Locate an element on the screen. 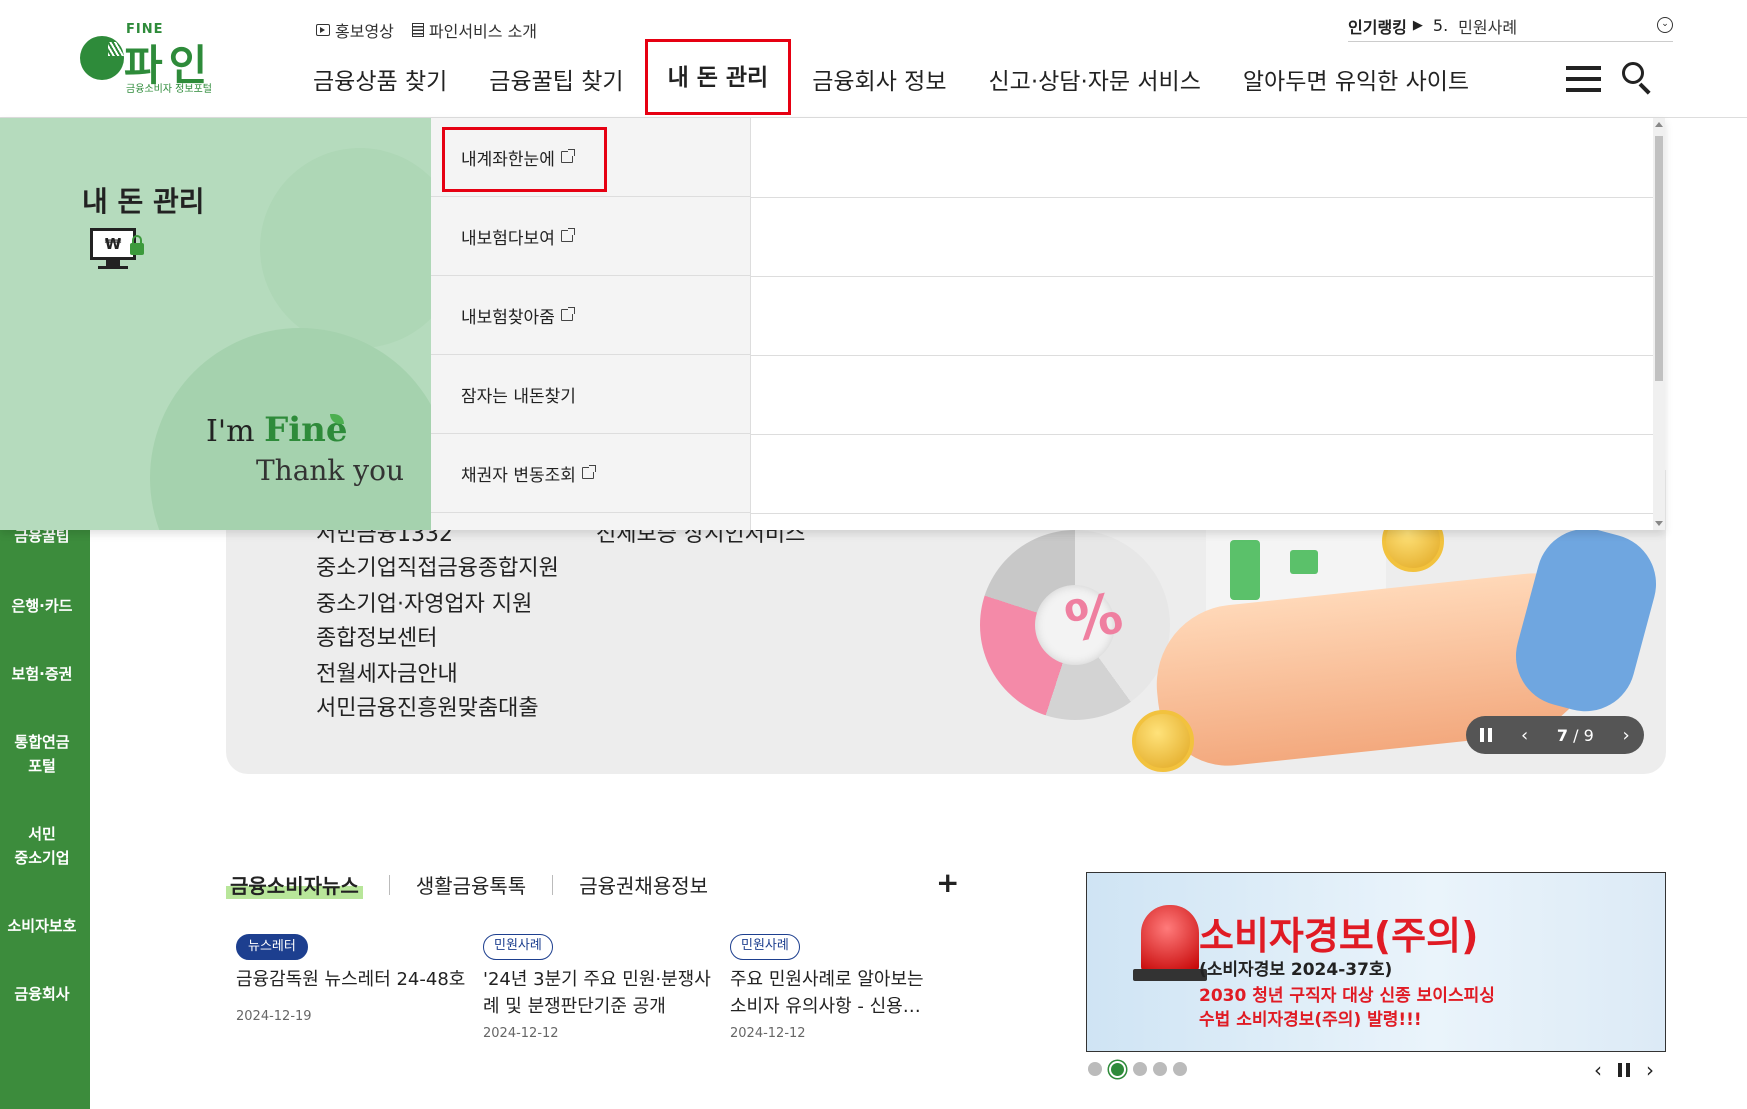  submenu-label: 잠자는 내돈찾기 is located at coordinates (518, 396).